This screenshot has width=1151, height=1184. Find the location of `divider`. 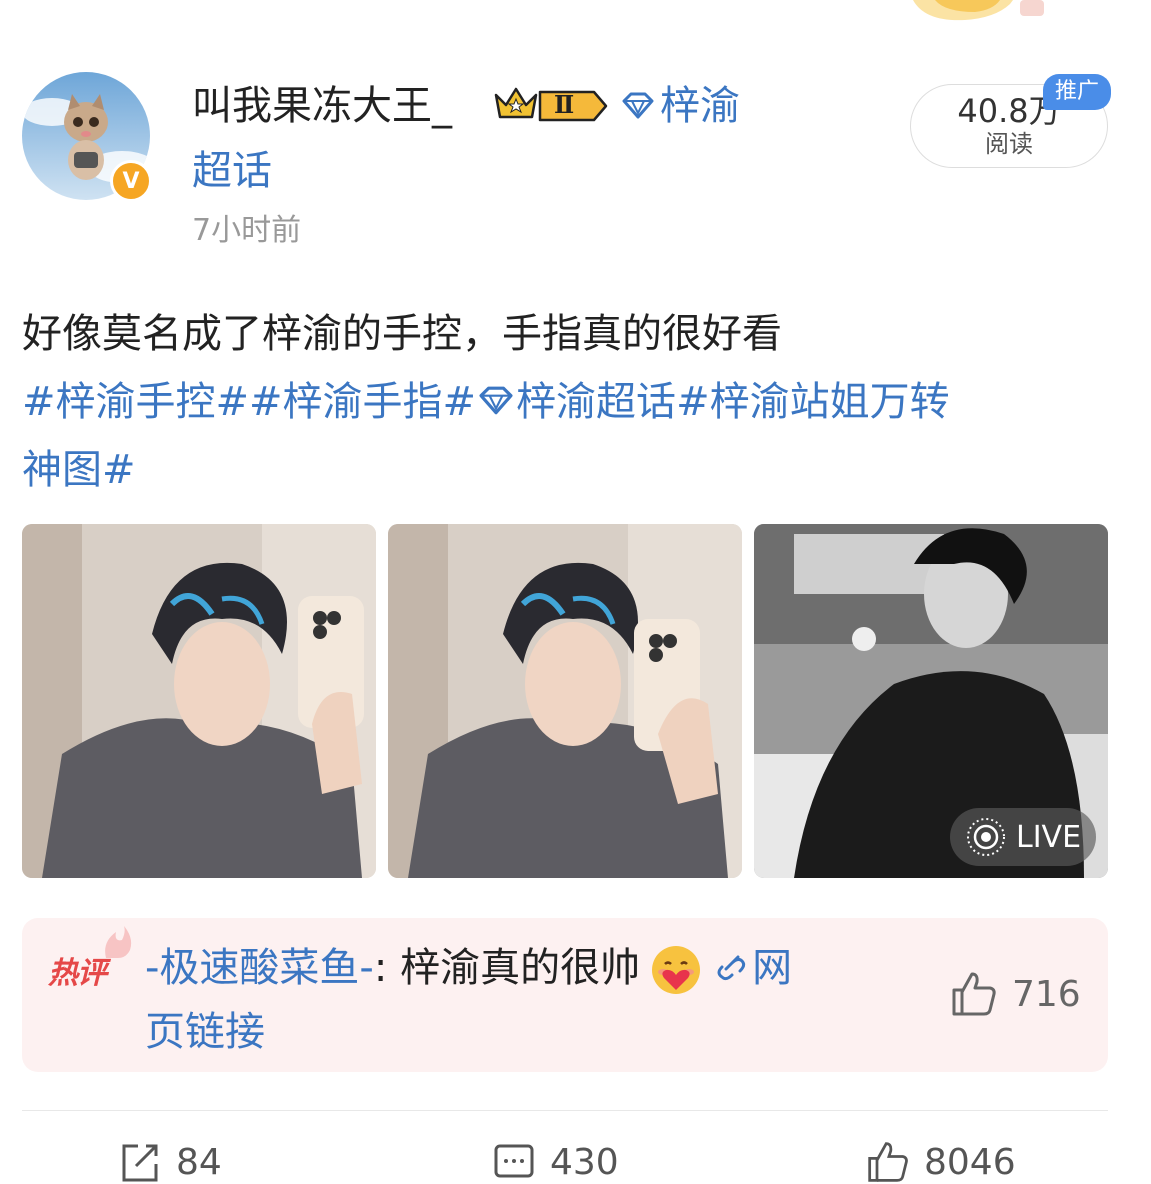

divider is located at coordinates (565, 1110).